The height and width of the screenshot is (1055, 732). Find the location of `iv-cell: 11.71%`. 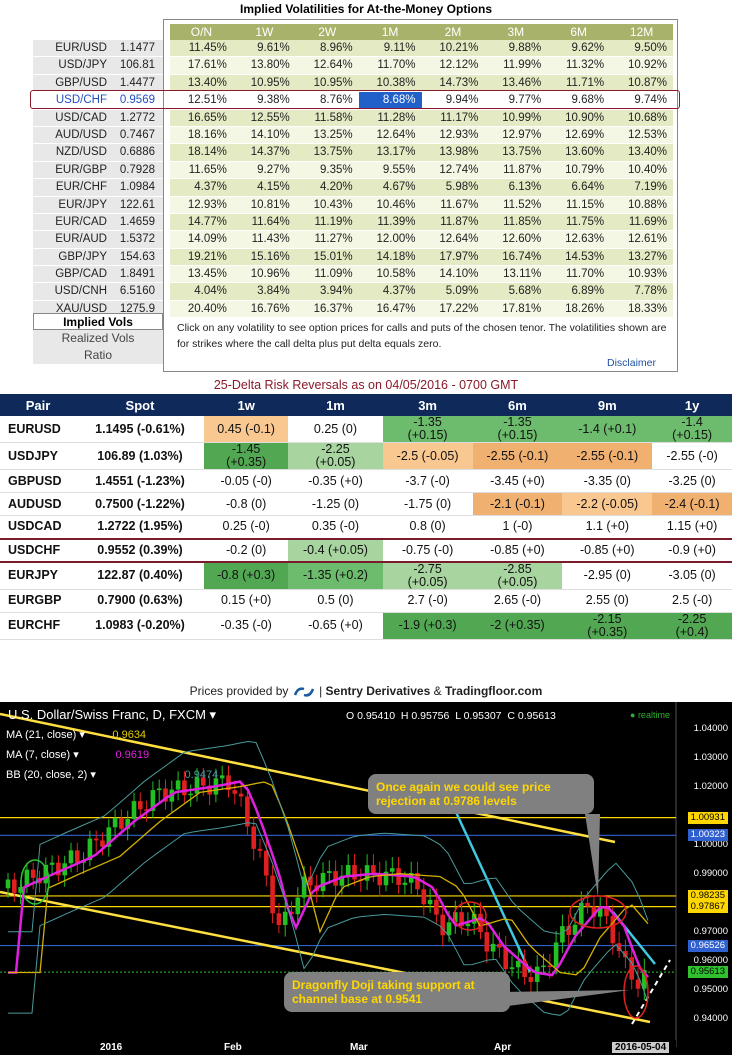

iv-cell: 11.71% is located at coordinates (578, 83).